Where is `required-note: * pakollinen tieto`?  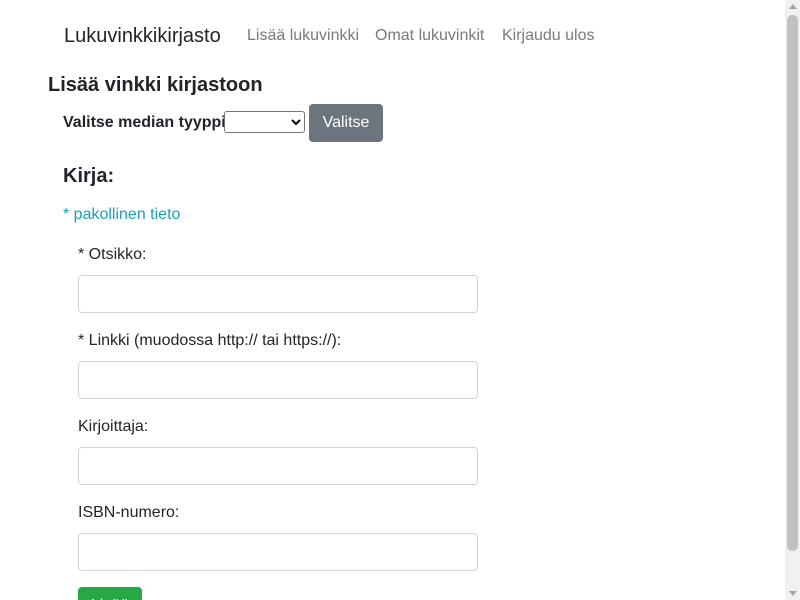
required-note: * pakollinen tieto is located at coordinates (122, 214).